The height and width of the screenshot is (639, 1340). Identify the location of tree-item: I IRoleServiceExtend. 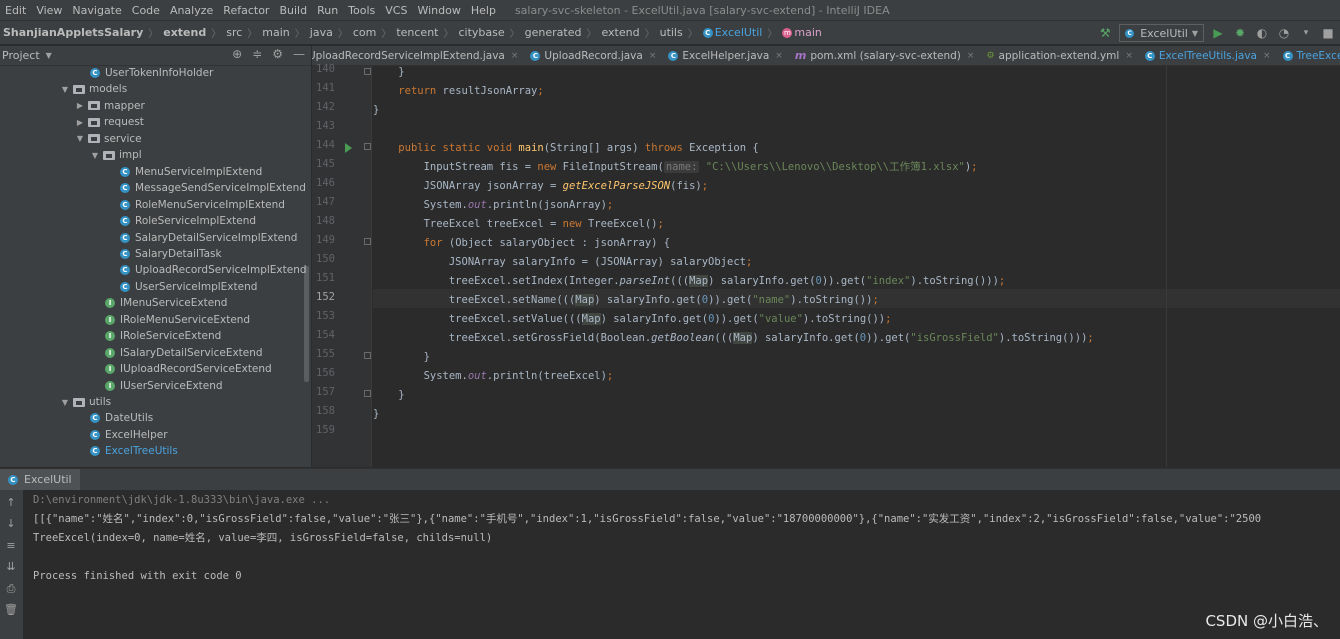
(163, 336).